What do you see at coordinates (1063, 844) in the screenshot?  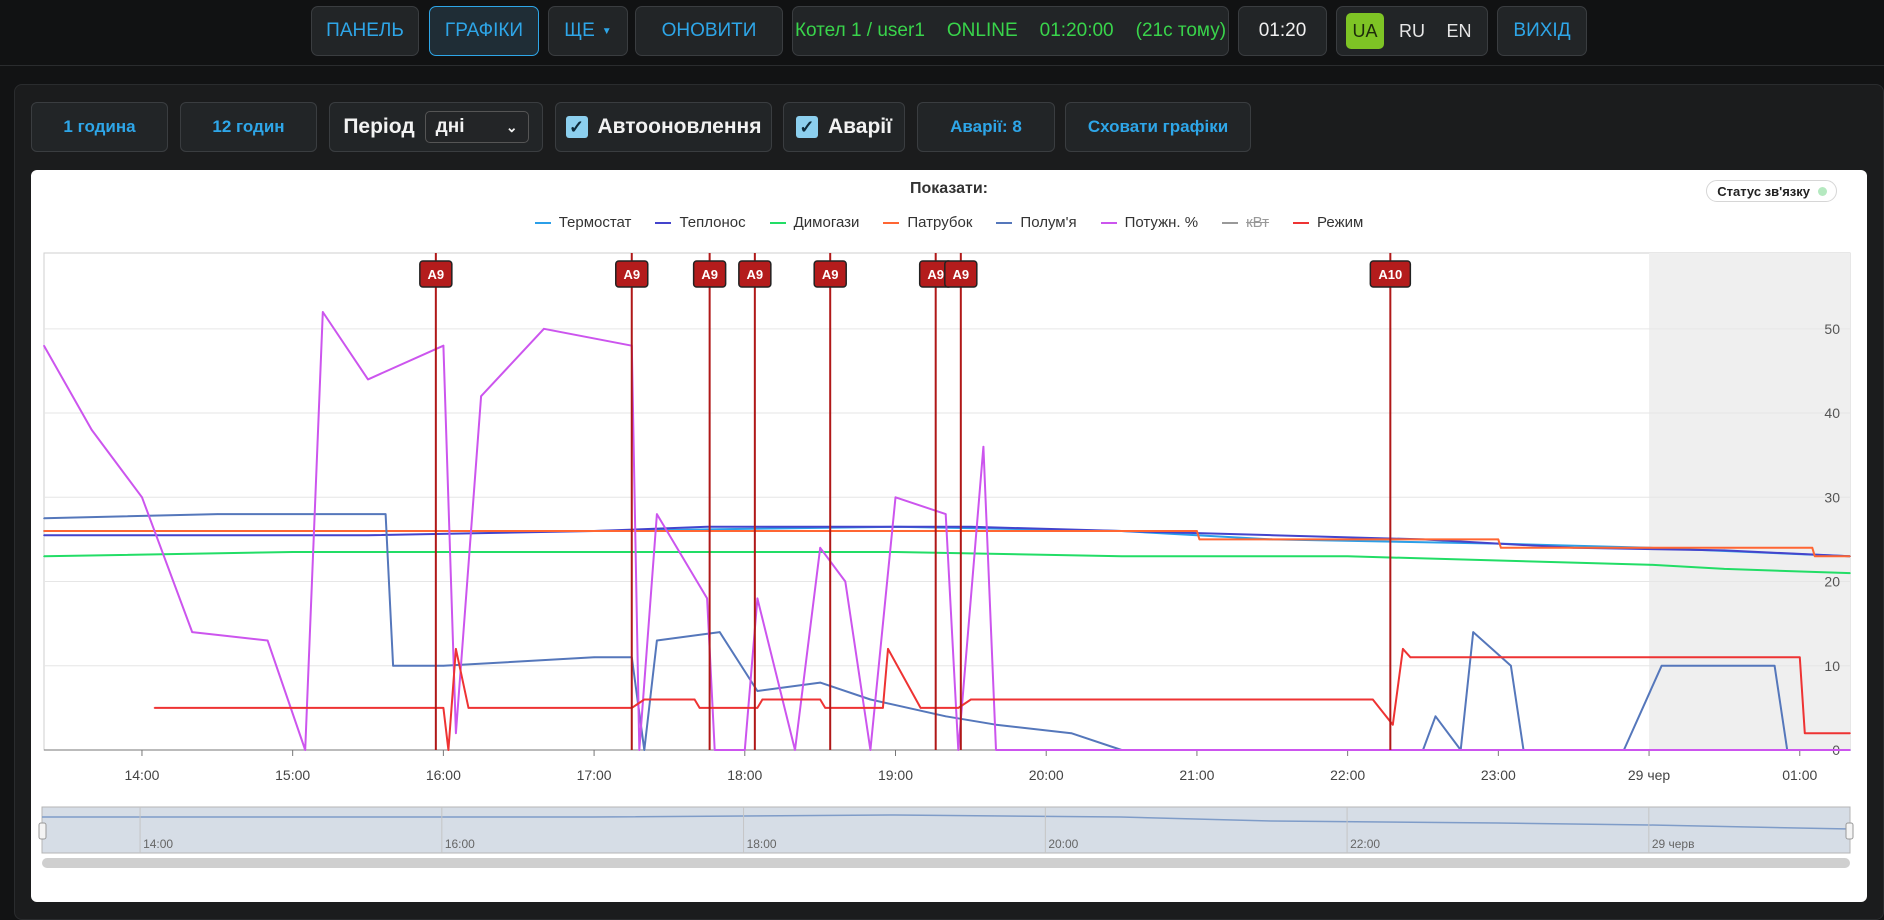 I see `navigator-tick-label: 20:00` at bounding box center [1063, 844].